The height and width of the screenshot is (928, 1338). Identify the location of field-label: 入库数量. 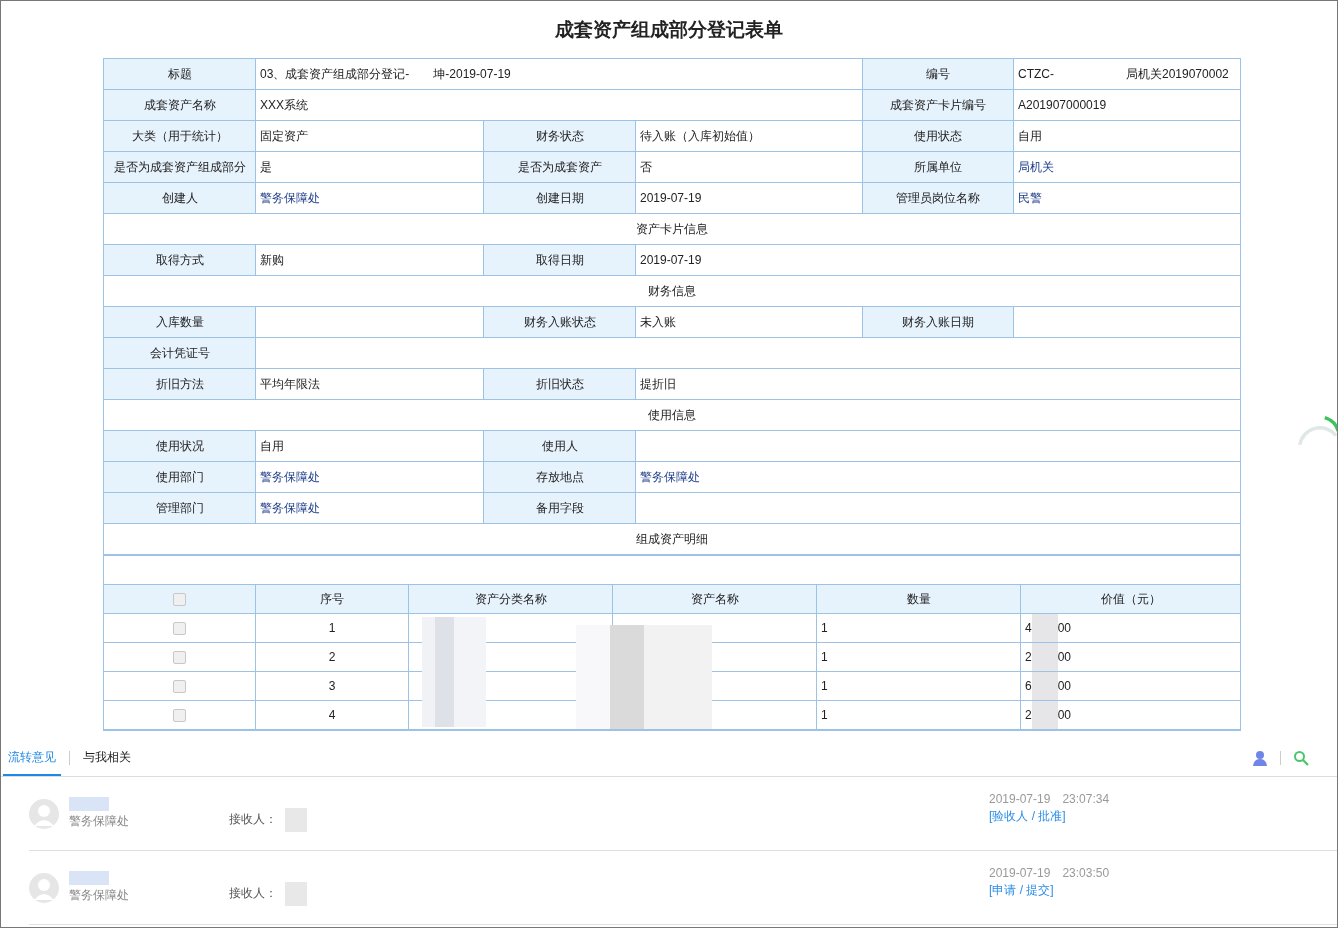
(180, 322).